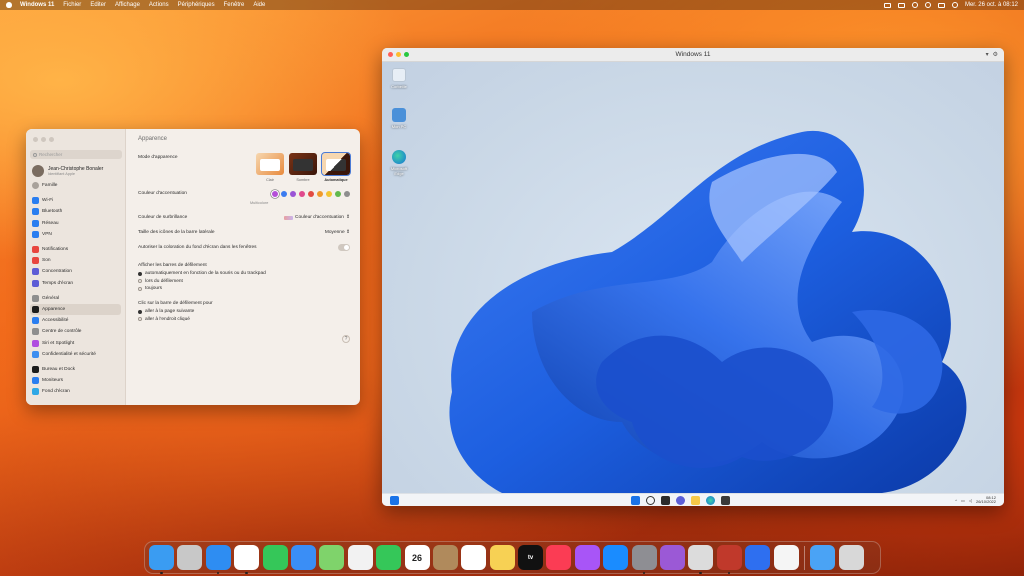  Describe the element at coordinates (360, 557) in the screenshot. I see `dock-photos-icon` at that location.